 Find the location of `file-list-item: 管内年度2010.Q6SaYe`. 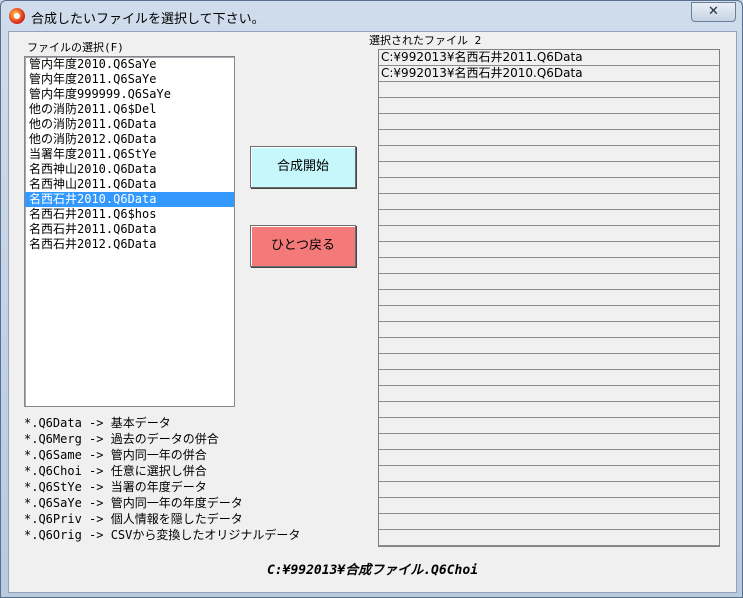

file-list-item: 管内年度2010.Q6SaYe is located at coordinates (129, 64).